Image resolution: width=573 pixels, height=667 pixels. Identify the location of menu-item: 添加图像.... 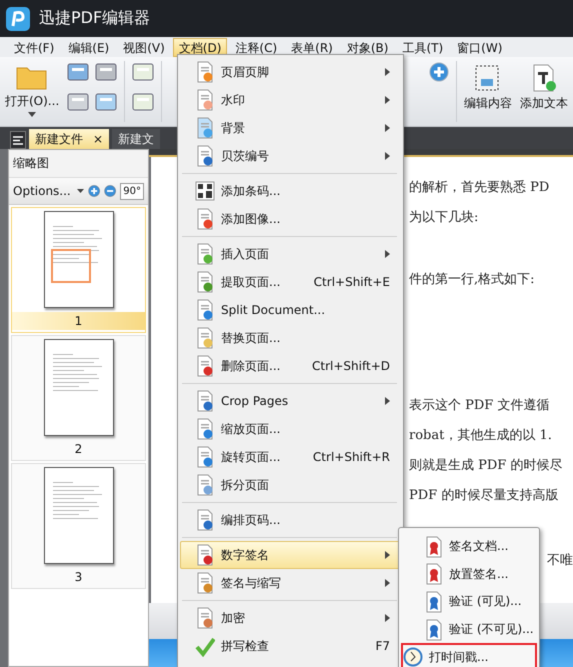
(290, 219).